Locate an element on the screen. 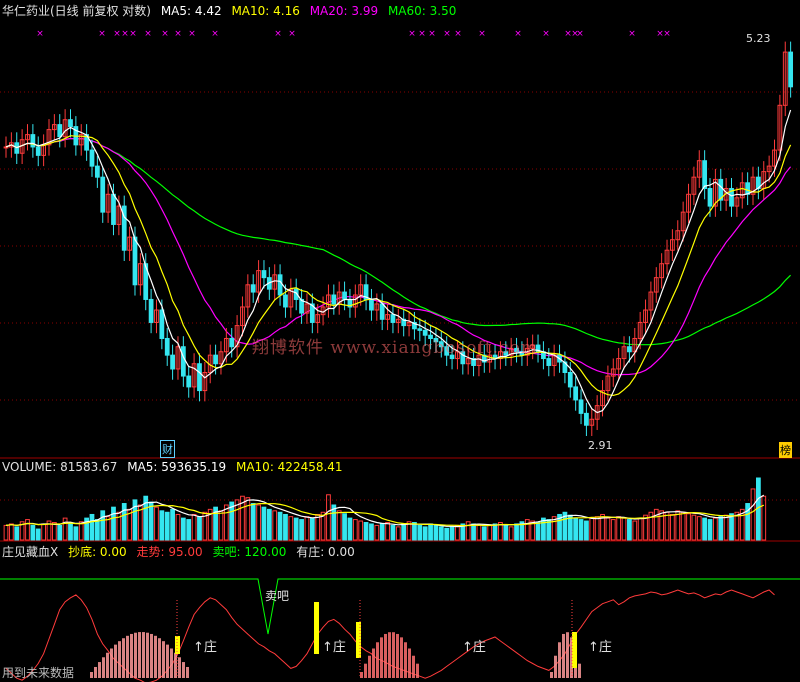 Image resolution: width=800 pixels, height=682 pixels. zhuang-label-1: ↑庄 is located at coordinates (205, 647).